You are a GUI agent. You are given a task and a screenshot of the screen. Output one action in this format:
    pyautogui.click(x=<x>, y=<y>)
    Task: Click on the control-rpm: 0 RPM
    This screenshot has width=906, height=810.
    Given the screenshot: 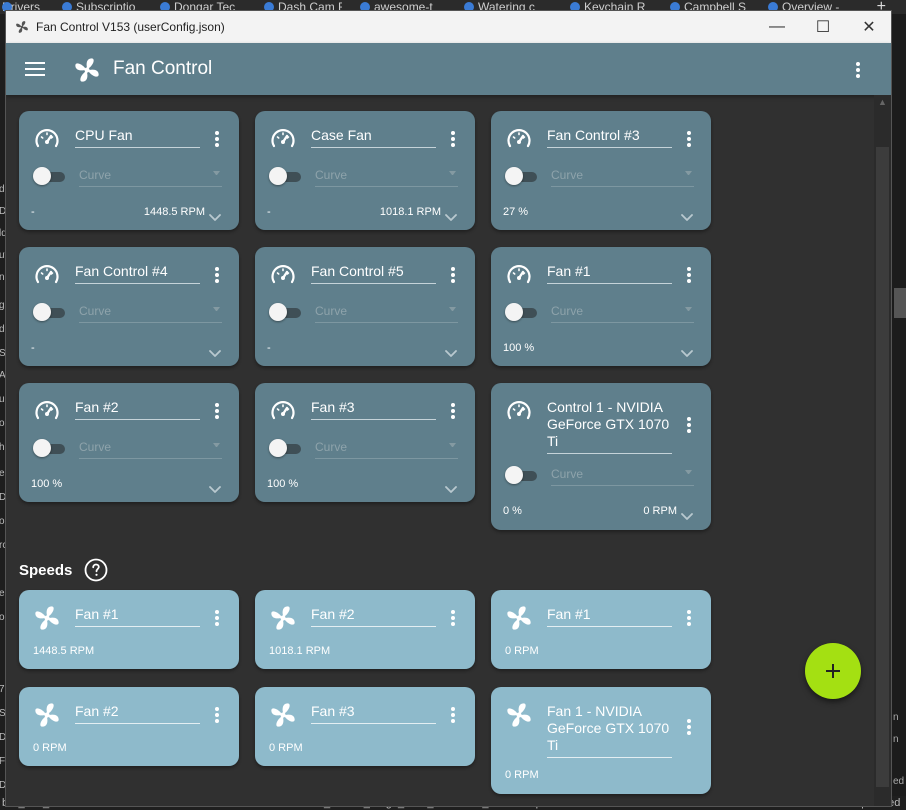 What is the action you would take?
    pyautogui.click(x=660, y=511)
    